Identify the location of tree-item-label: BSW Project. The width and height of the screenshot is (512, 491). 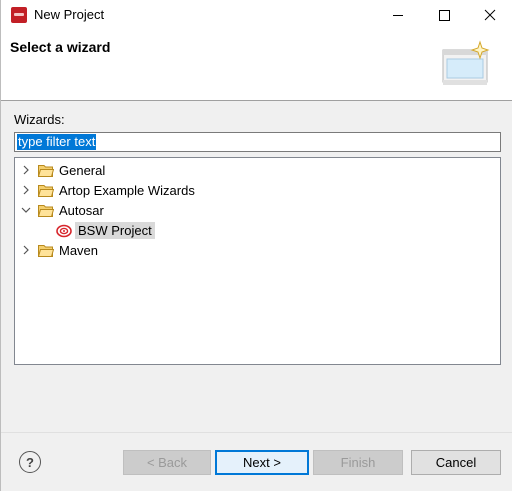
(115, 230).